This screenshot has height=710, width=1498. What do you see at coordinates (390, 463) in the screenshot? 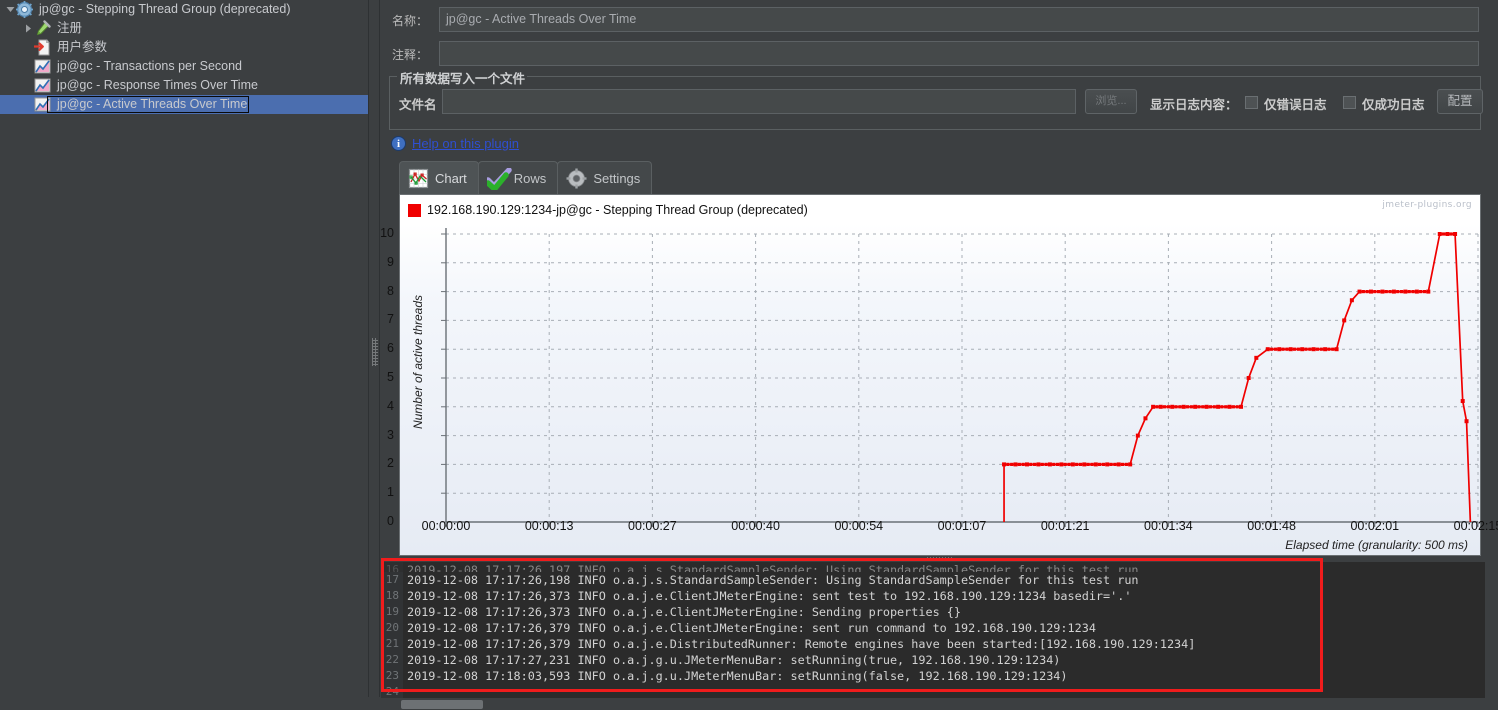
I see `y-tick-label: 2` at bounding box center [390, 463].